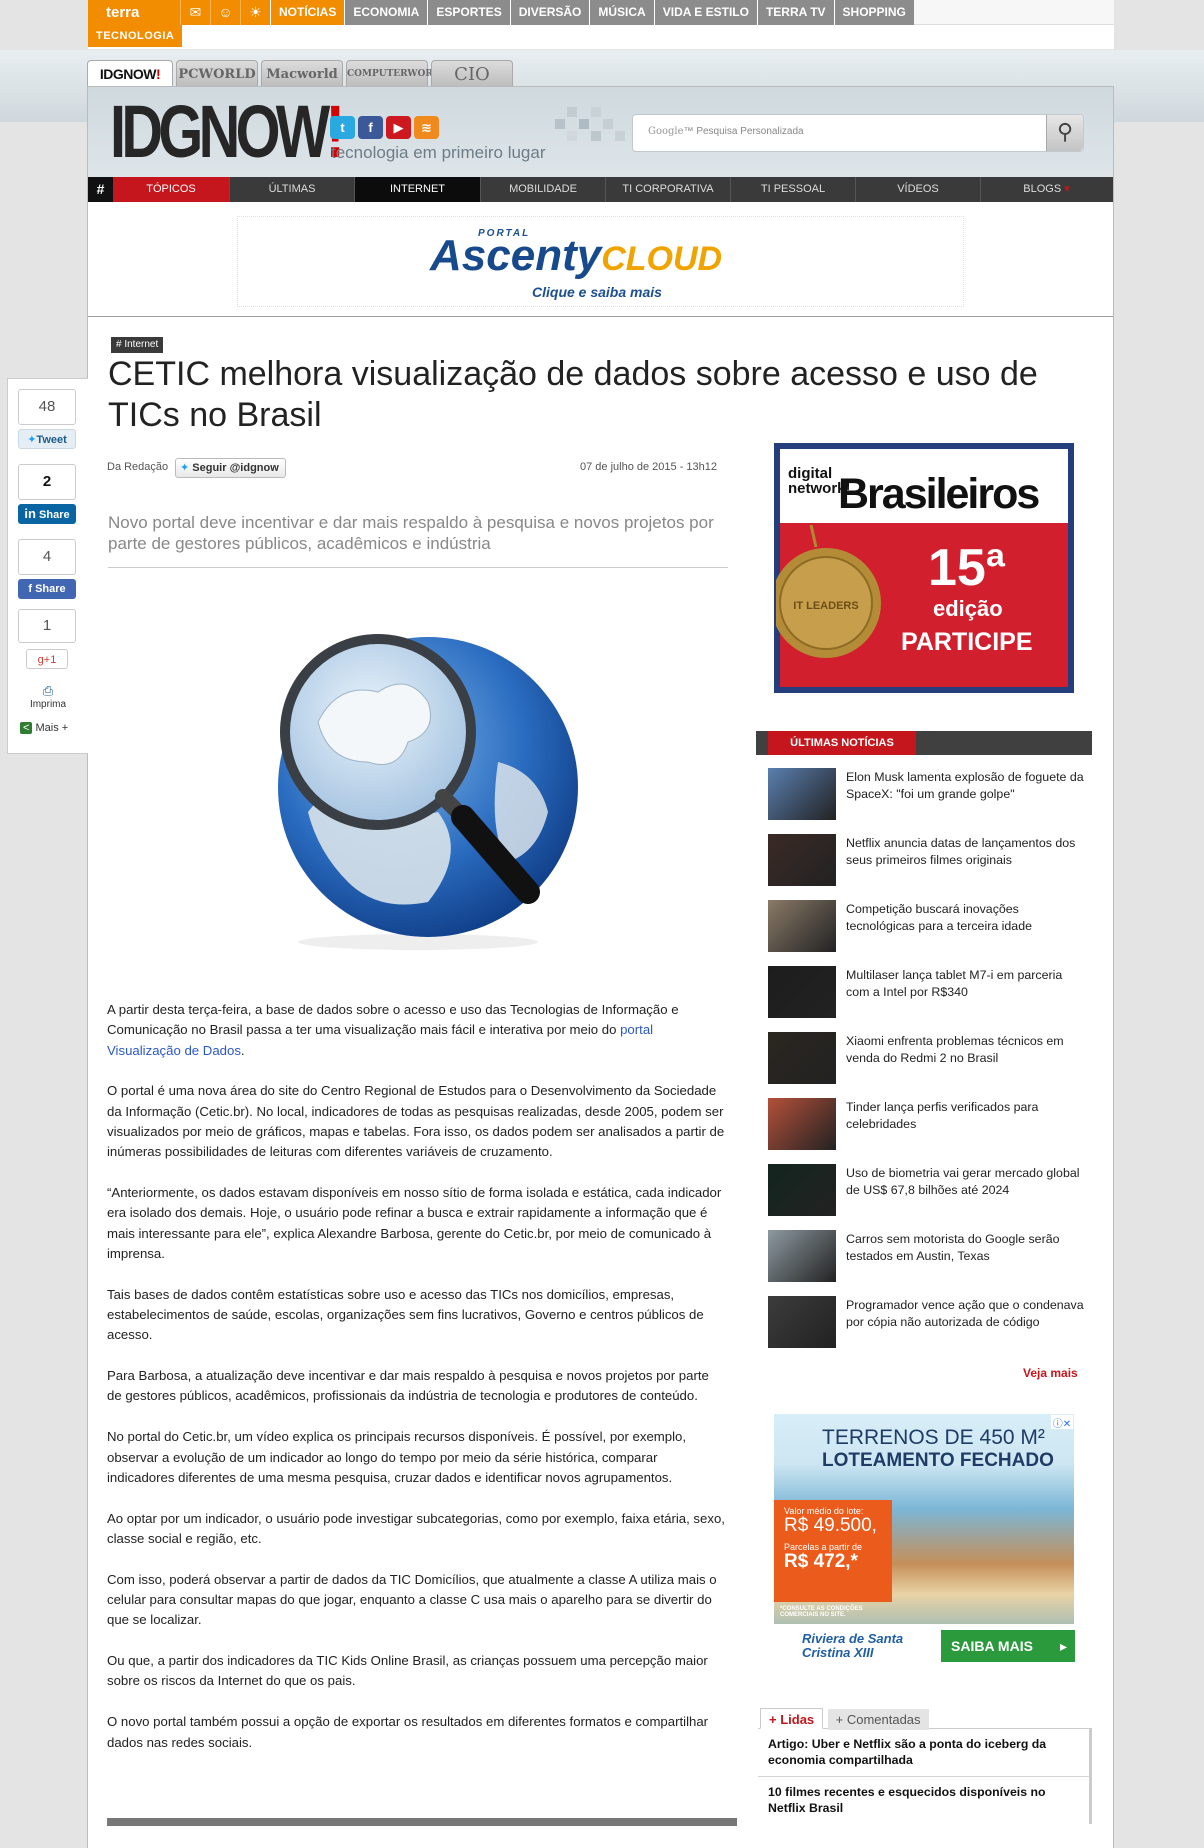  Describe the element at coordinates (1046, 189) in the screenshot. I see `nav-blogs: BLOGS ▾` at that location.